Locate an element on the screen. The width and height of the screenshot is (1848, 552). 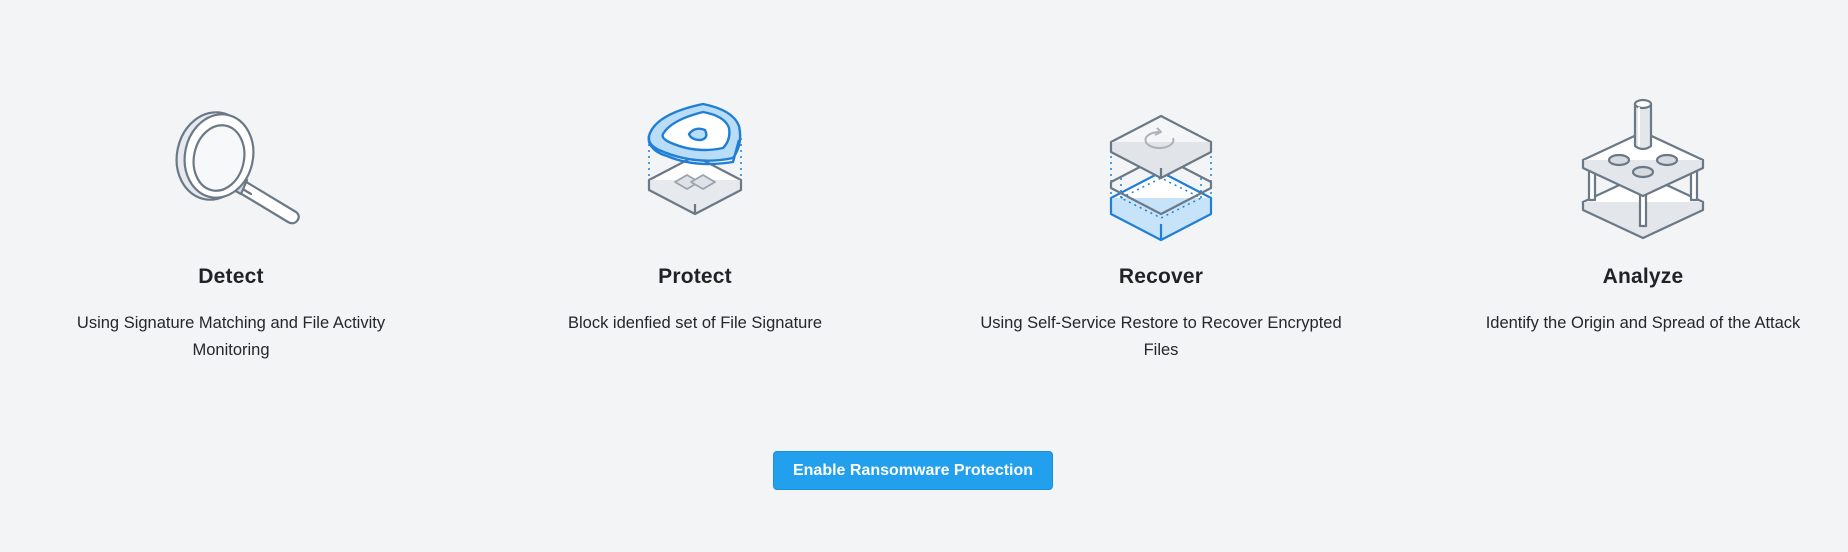
feature-description: Block idenfied set of File Signature is located at coordinates (695, 323).